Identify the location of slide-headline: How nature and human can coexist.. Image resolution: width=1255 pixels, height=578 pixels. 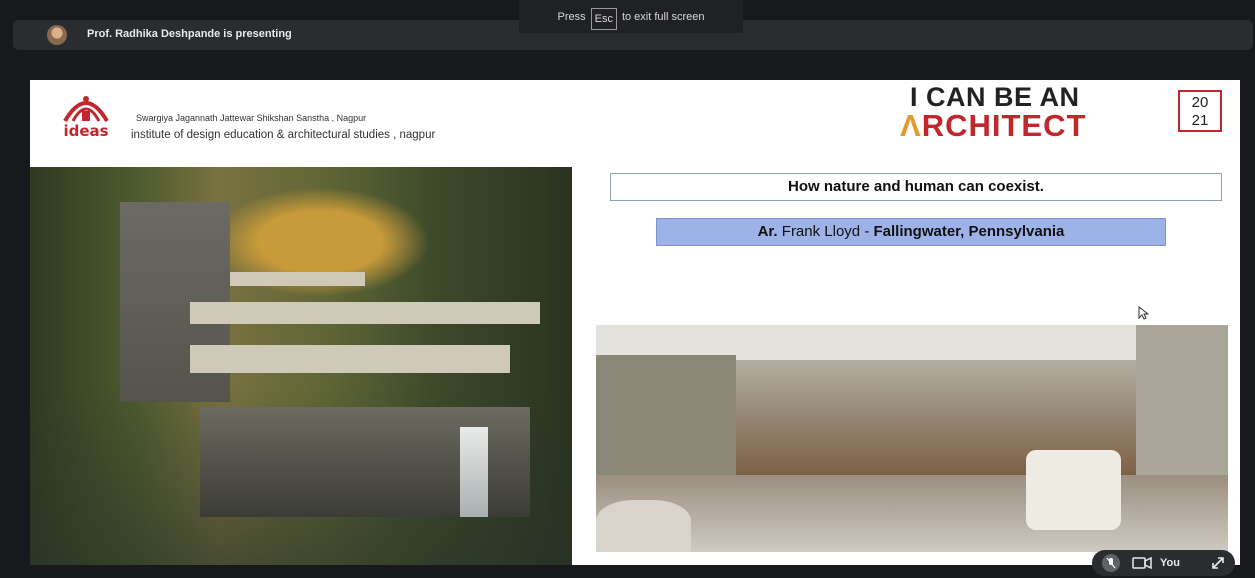
(916, 187).